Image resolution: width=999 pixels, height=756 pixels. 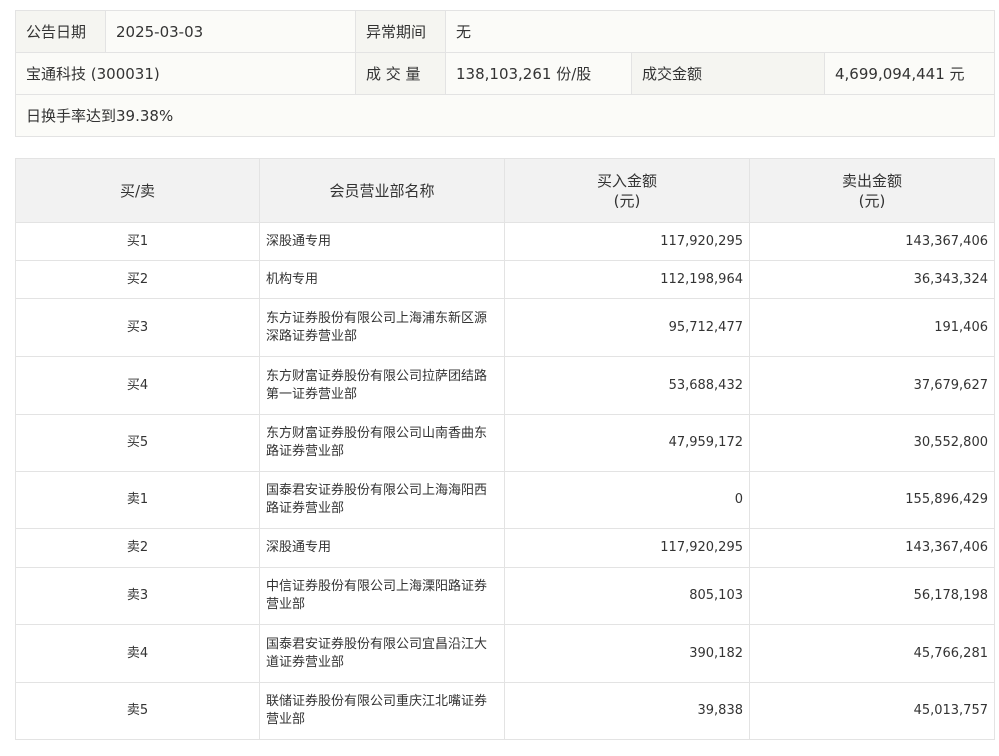 I want to click on branch-cell: 机构专用, so click(x=382, y=279).